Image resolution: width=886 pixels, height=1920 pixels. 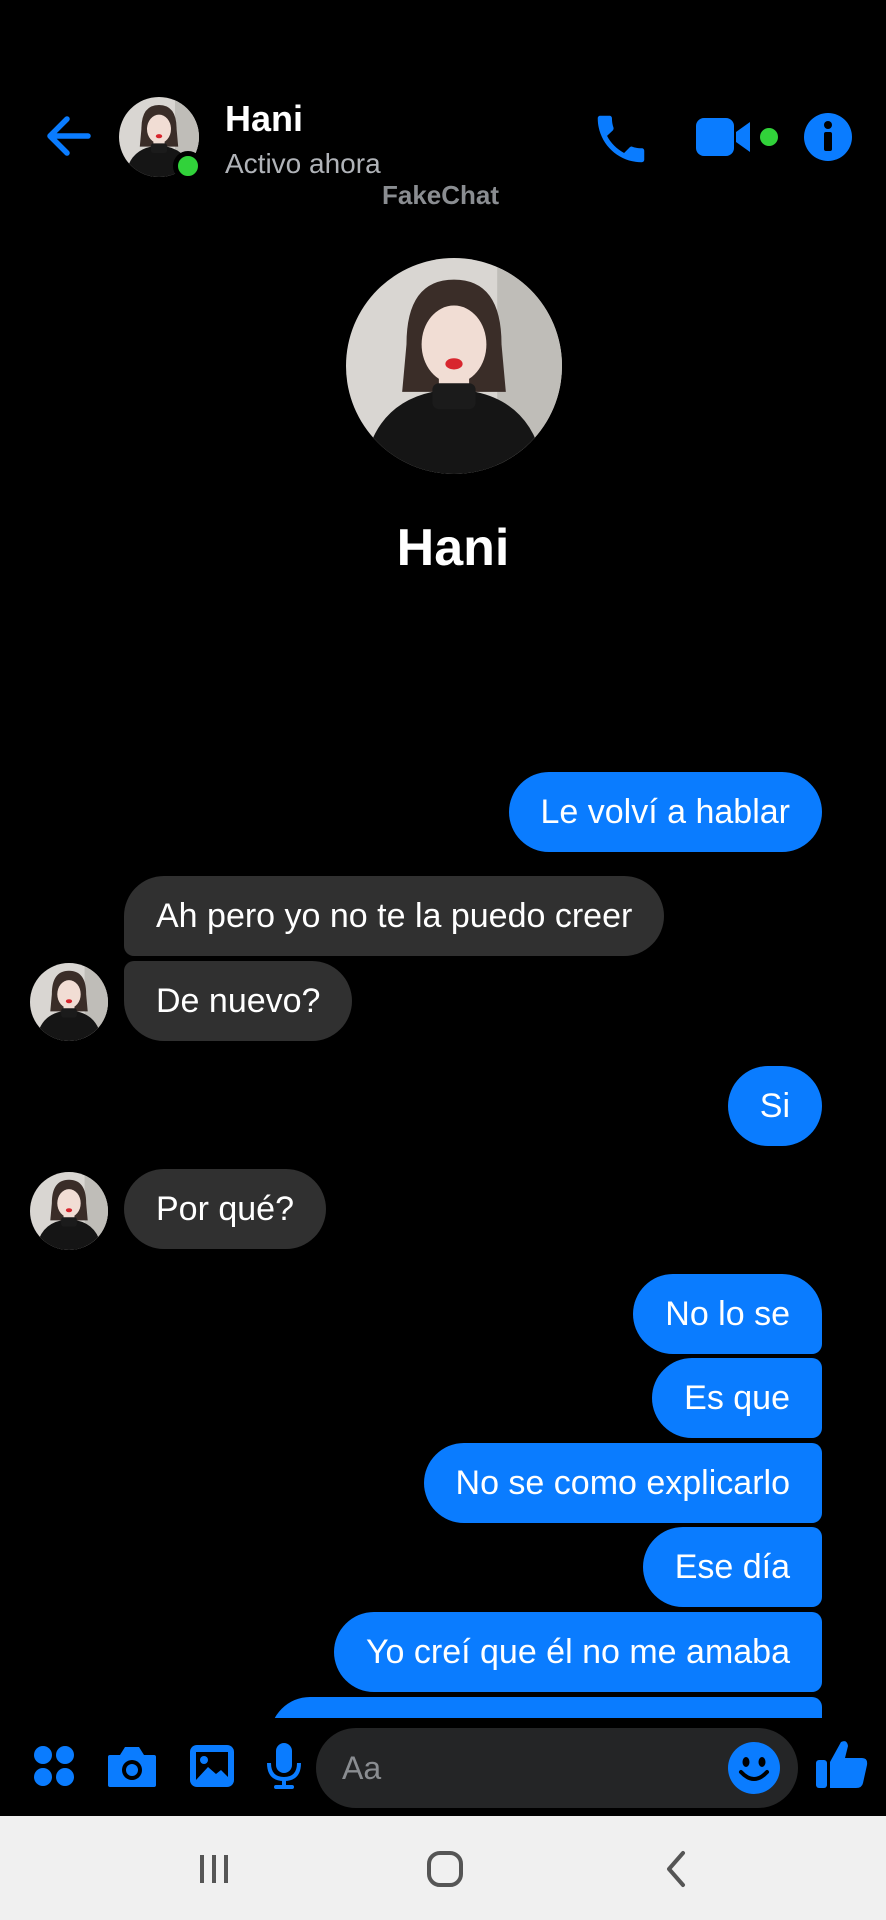 I want to click on smiley-icon, so click(x=754, y=1768).